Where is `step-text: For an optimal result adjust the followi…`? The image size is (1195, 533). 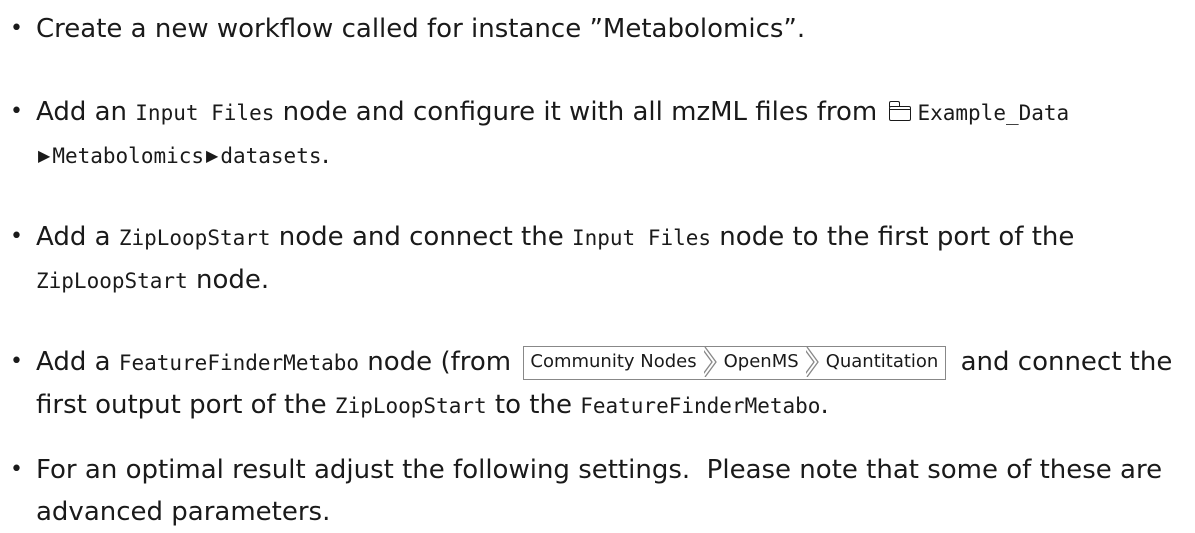 step-text: For an optimal result adjust the followi… is located at coordinates (603, 491).